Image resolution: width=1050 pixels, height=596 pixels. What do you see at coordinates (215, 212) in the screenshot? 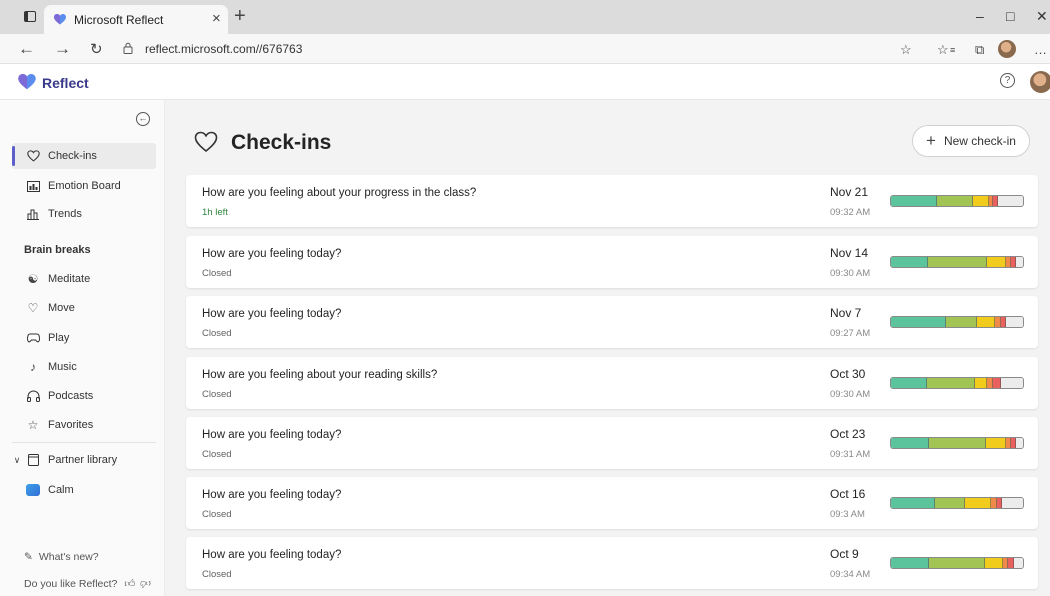
I see `check-in-status: 1h left` at bounding box center [215, 212].